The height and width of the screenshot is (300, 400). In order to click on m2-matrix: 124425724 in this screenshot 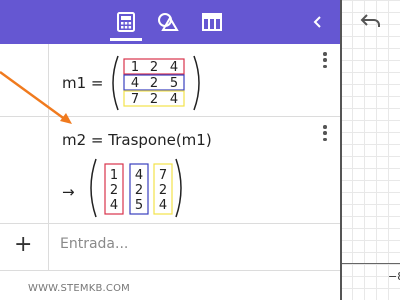, I will do `click(136, 188)`.